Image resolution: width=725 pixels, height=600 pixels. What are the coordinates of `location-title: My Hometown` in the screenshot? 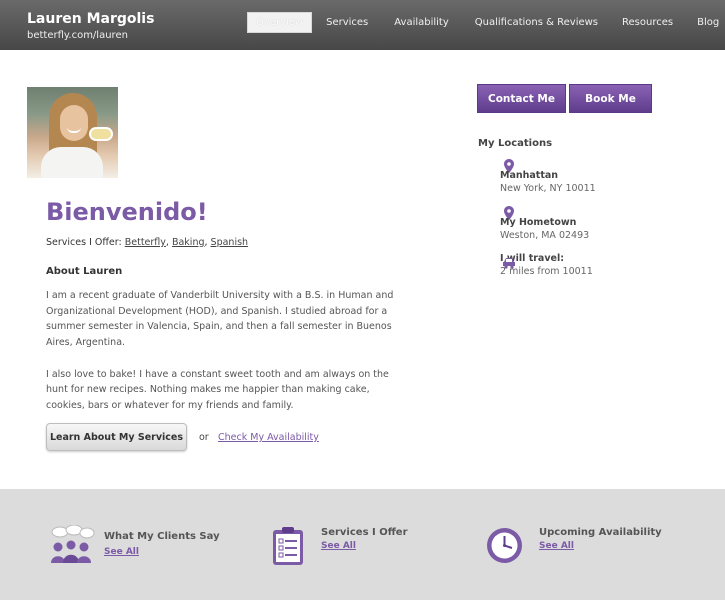 It's located at (538, 222).